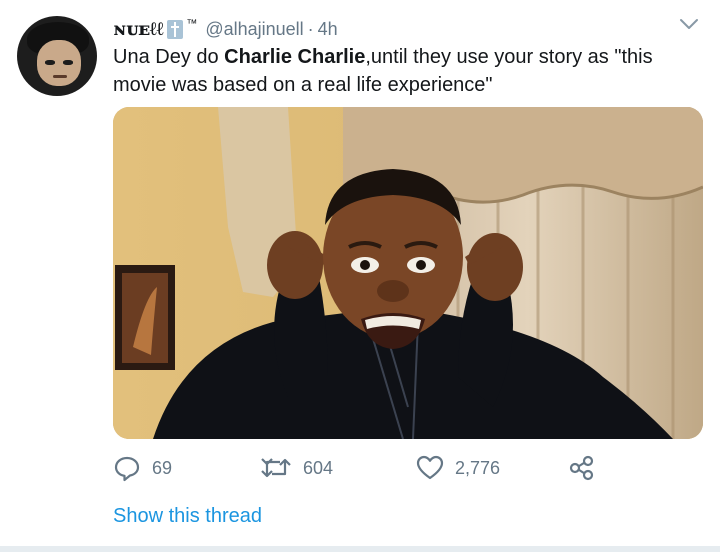 The width and height of the screenshot is (720, 552). What do you see at coordinates (175, 29) in the screenshot?
I see `cross-emoji-icon` at bounding box center [175, 29].